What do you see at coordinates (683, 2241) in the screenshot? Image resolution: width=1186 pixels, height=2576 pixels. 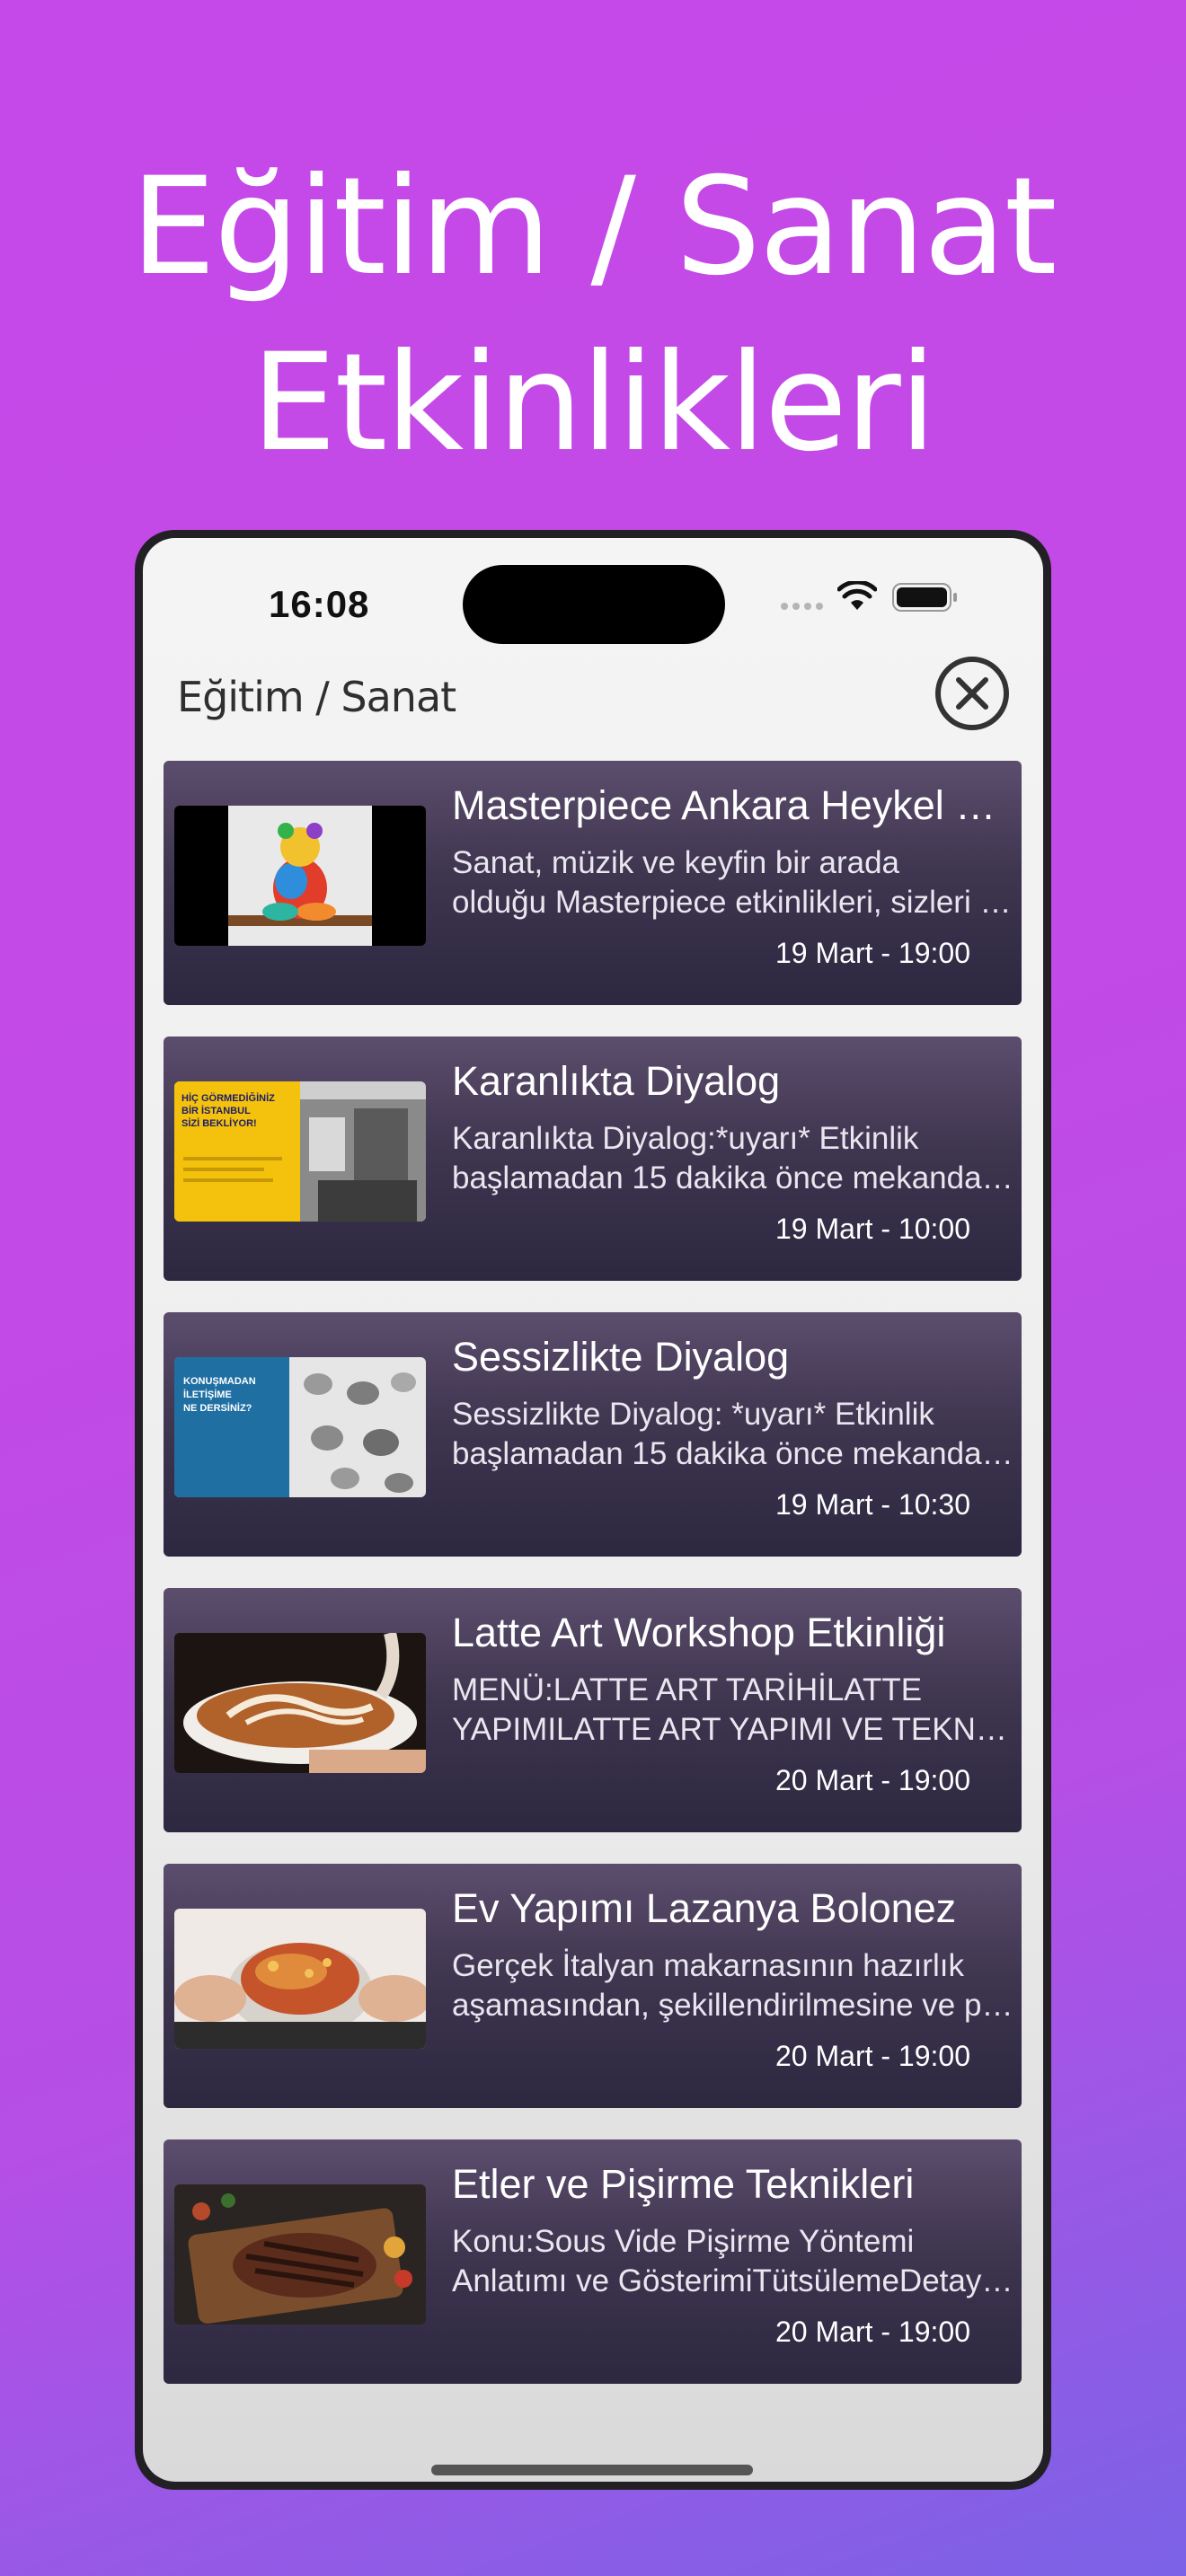 I see `event-description-line-1: Konu:Sous Vide Pişirme Yöntemi` at bounding box center [683, 2241].